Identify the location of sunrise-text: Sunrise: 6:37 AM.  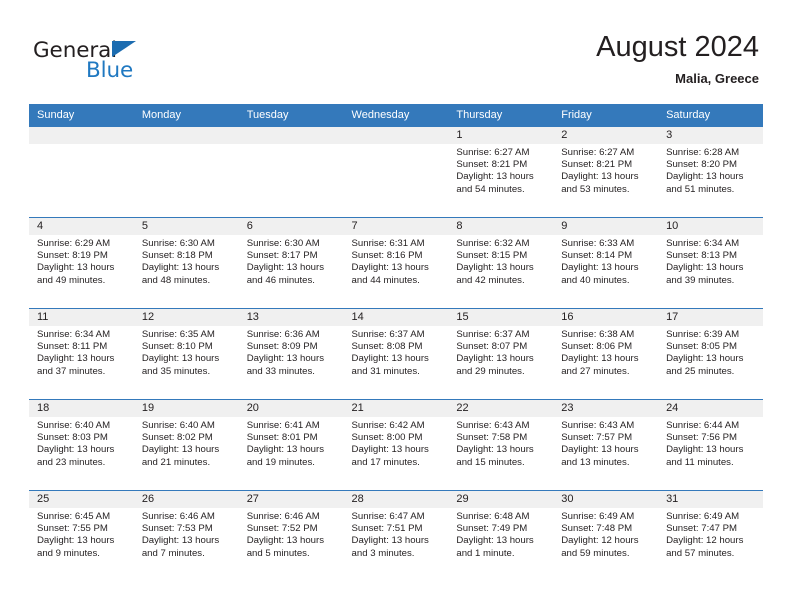
(388, 334).